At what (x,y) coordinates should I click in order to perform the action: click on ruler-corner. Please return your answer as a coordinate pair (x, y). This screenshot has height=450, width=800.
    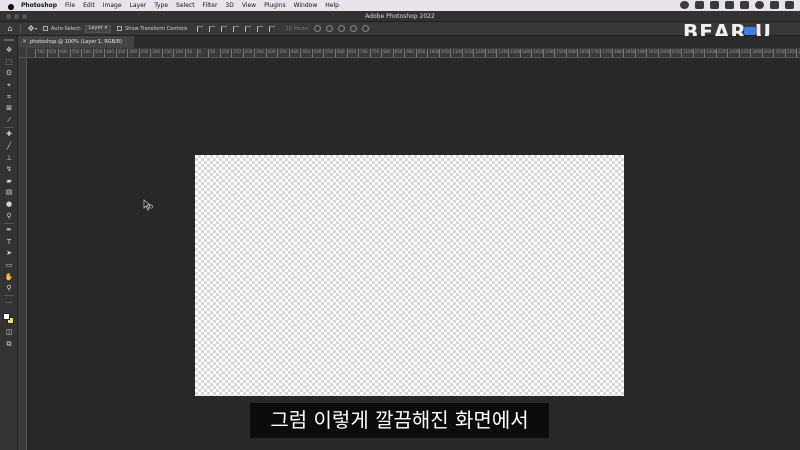
    Looking at the image, I should click on (22, 53).